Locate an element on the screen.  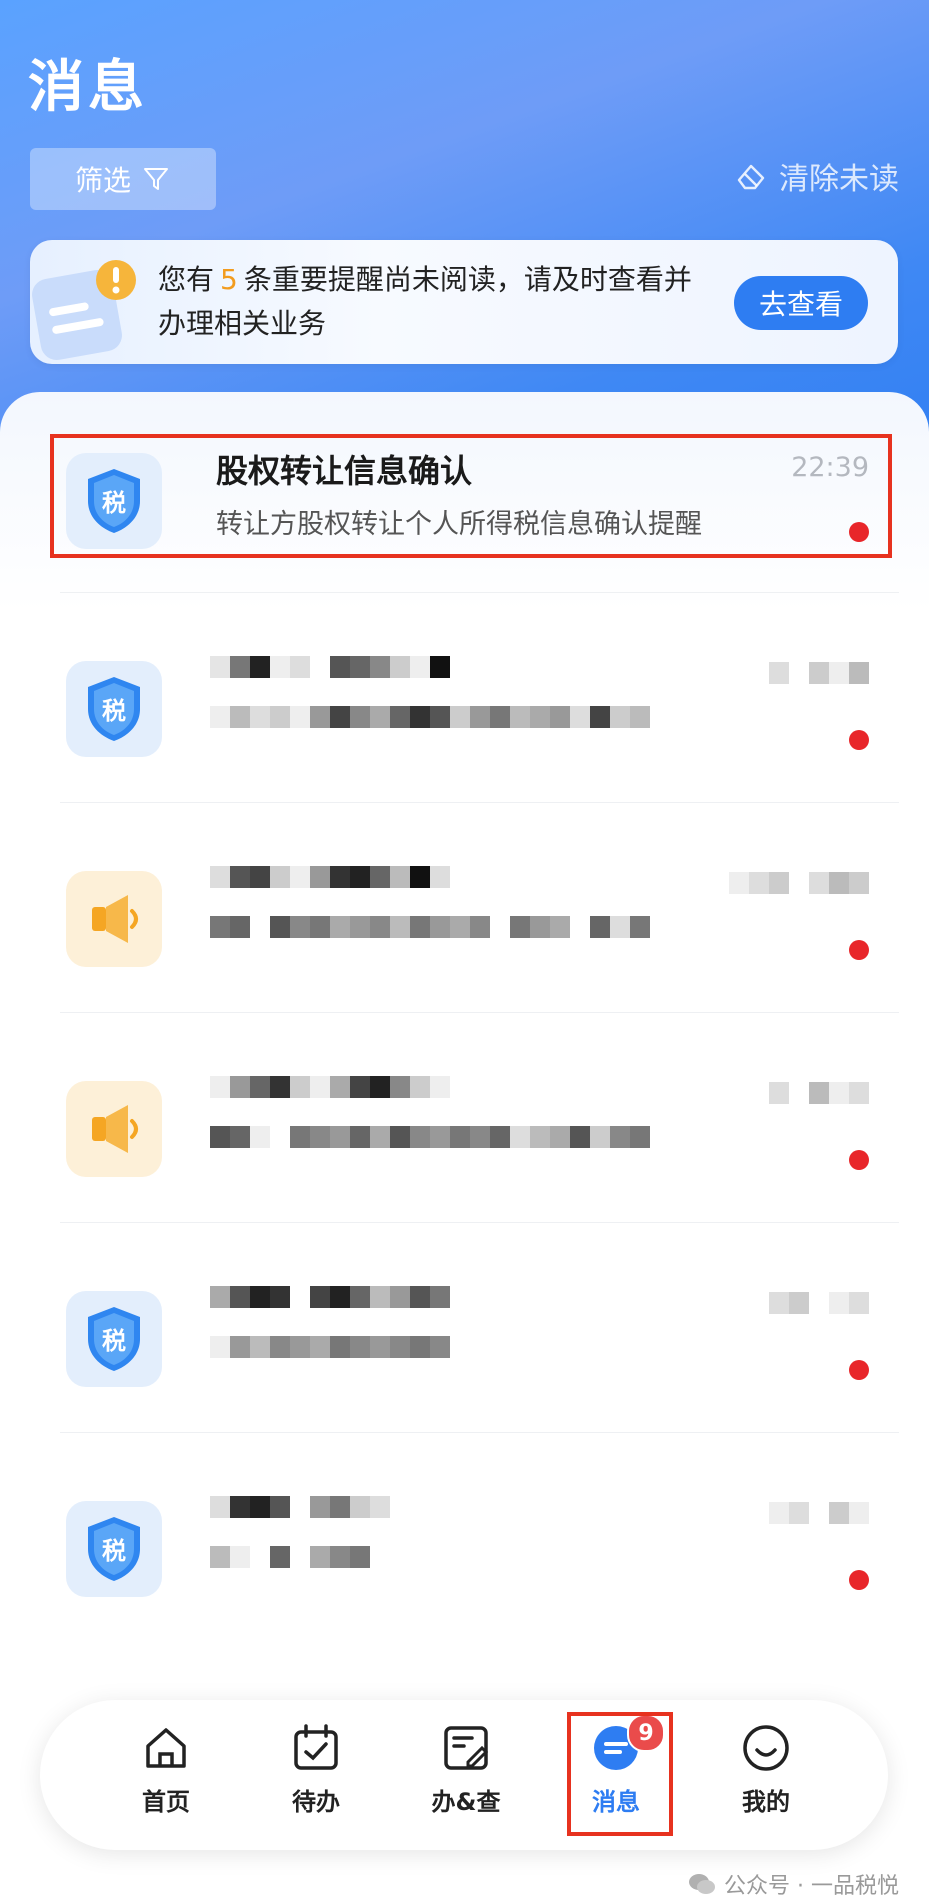
tab-handle-query: 办&查 is located at coordinates (466, 1775).